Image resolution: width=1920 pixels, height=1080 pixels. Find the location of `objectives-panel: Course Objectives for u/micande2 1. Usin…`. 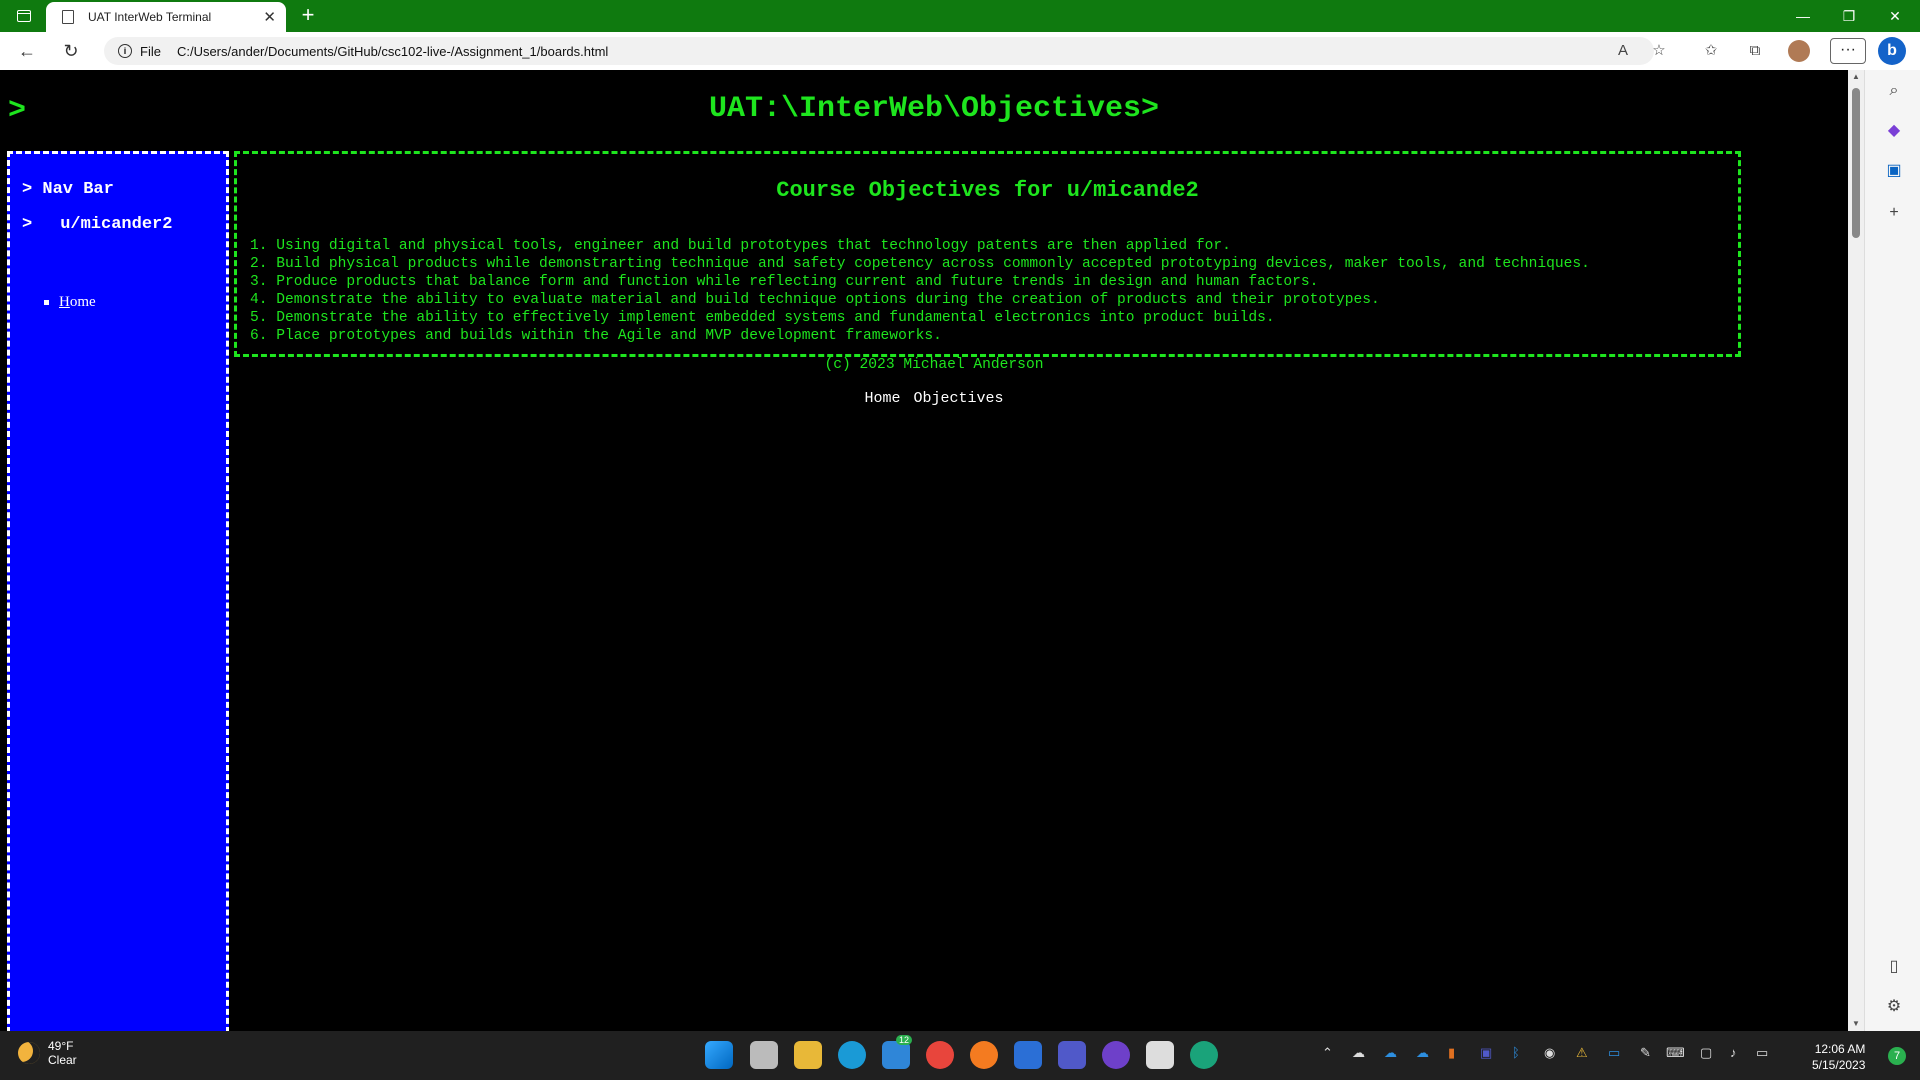

objectives-panel: Course Objectives for u/micande2 1. Usin… is located at coordinates (987, 254).